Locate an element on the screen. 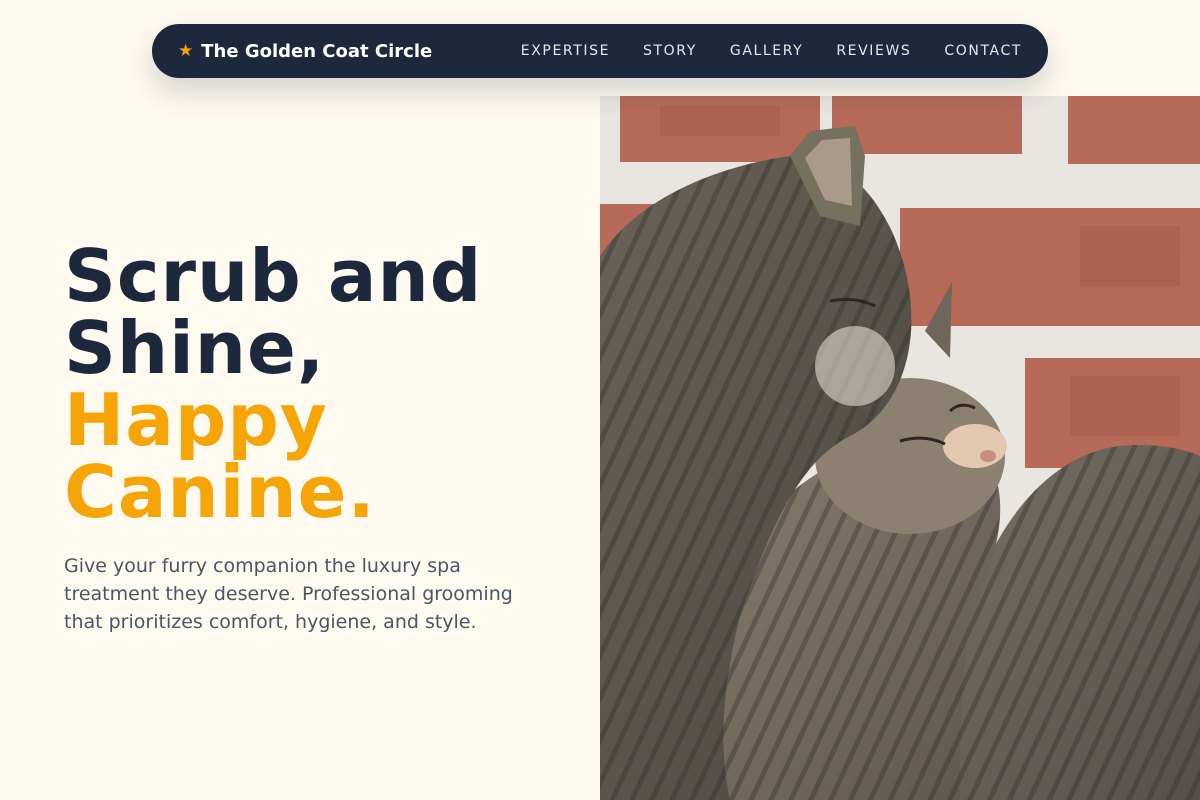 The width and height of the screenshot is (1200, 800). hero-title-line-4: Canine. is located at coordinates (220, 492).